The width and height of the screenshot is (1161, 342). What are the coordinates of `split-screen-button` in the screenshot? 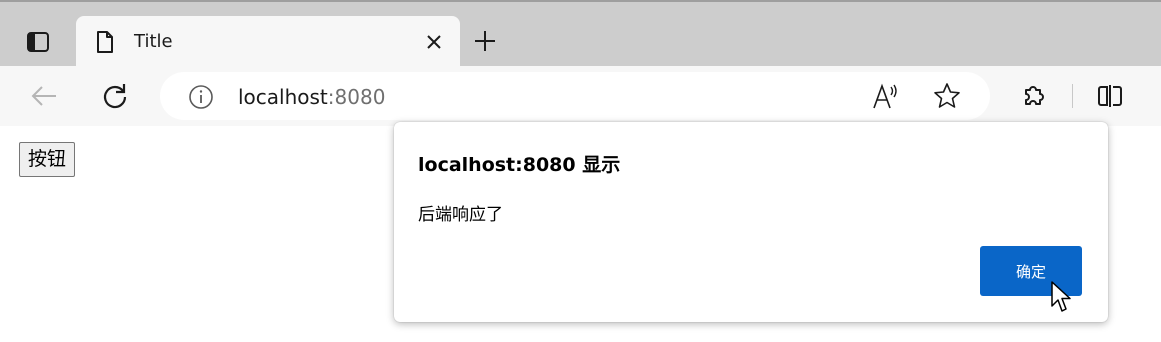 It's located at (1110, 96).